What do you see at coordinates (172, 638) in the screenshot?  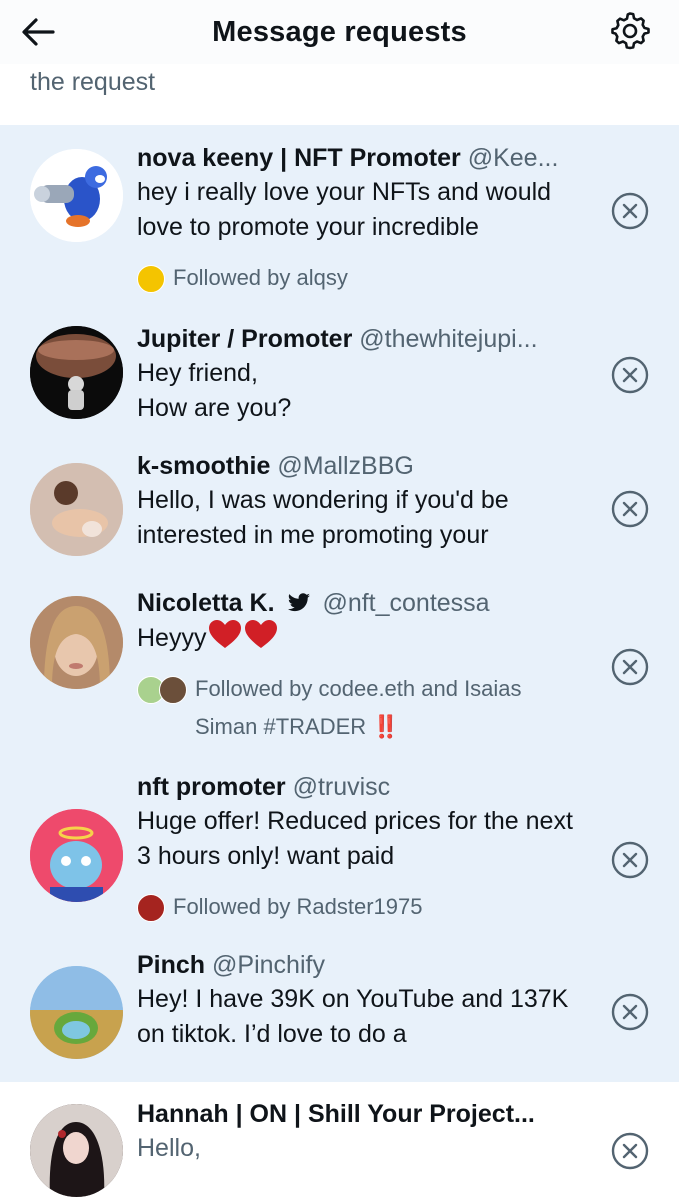 I see `message-preview: Heyyy` at bounding box center [172, 638].